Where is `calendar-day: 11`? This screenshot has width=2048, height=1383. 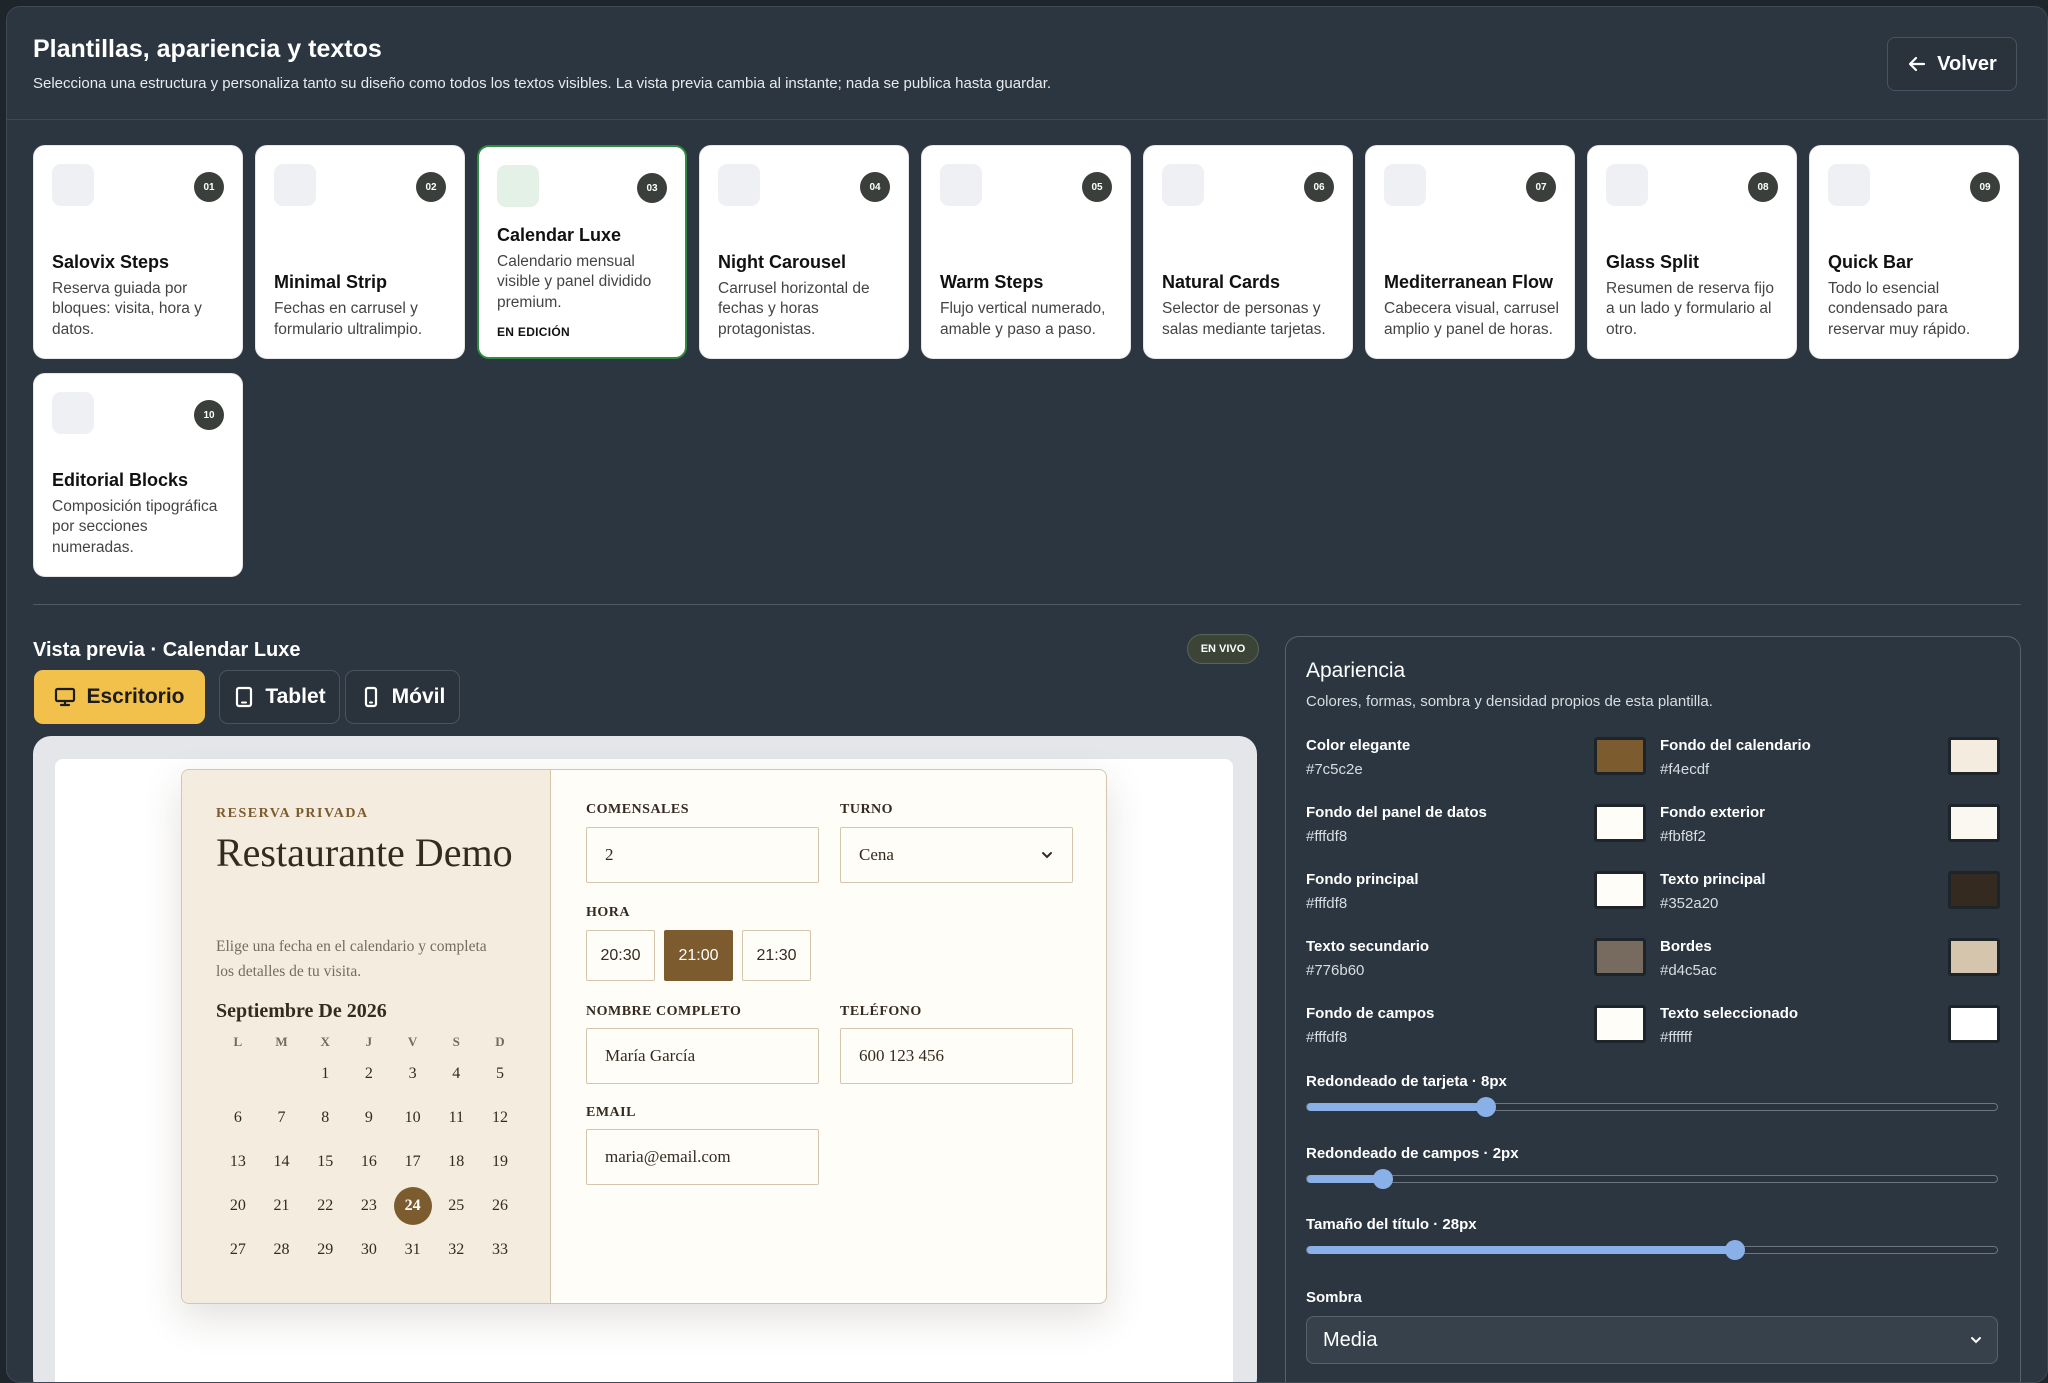
calendar-day: 11 is located at coordinates (456, 1118).